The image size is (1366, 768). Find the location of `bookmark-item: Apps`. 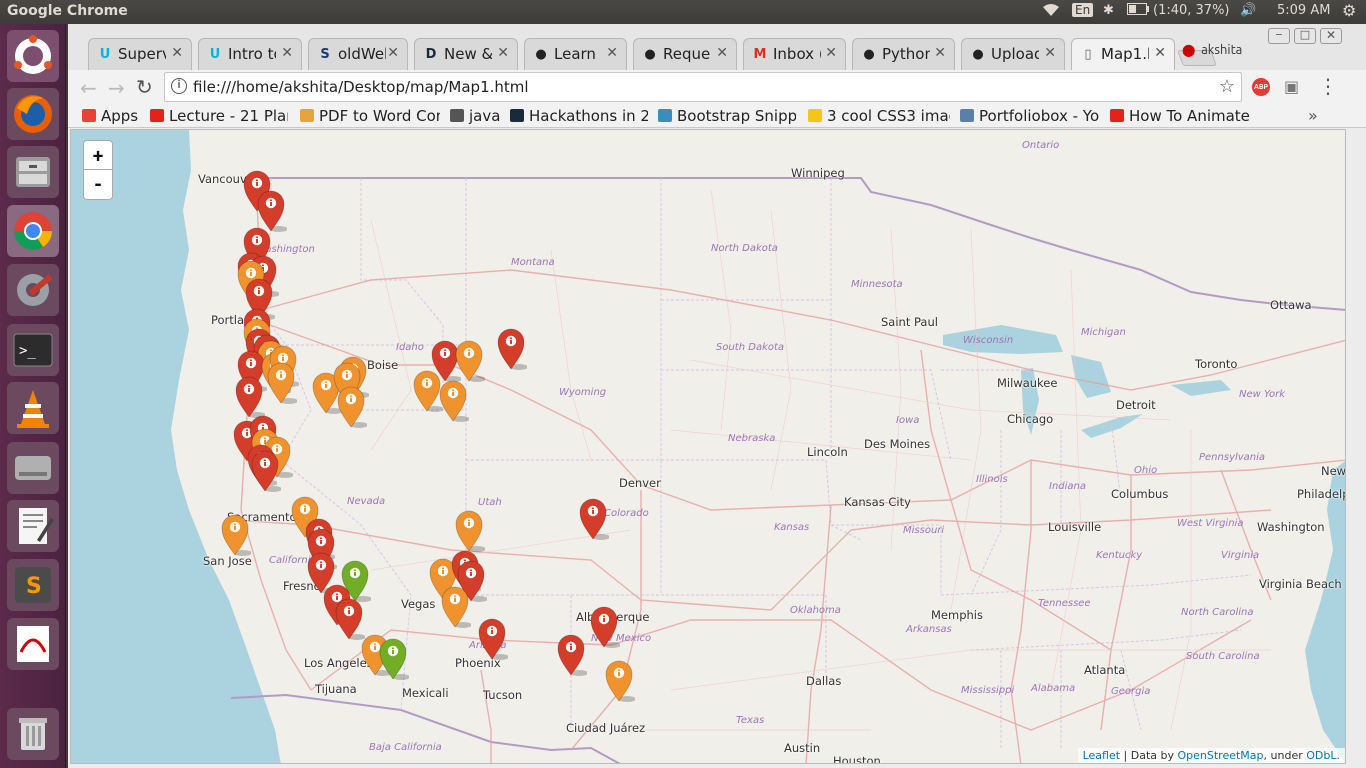

bookmark-item: Apps is located at coordinates (114, 116).